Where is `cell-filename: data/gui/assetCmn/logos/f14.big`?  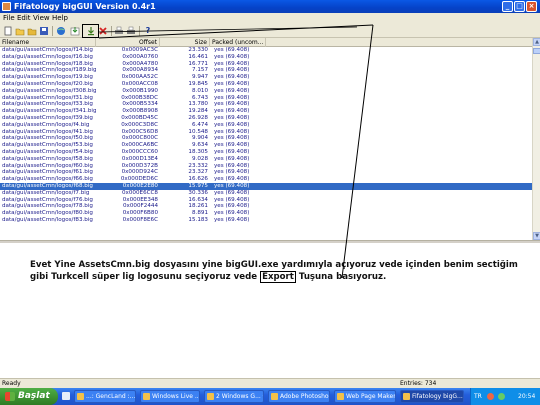 cell-filename: data/gui/assetCmn/logos/f14.big is located at coordinates (47, 50).